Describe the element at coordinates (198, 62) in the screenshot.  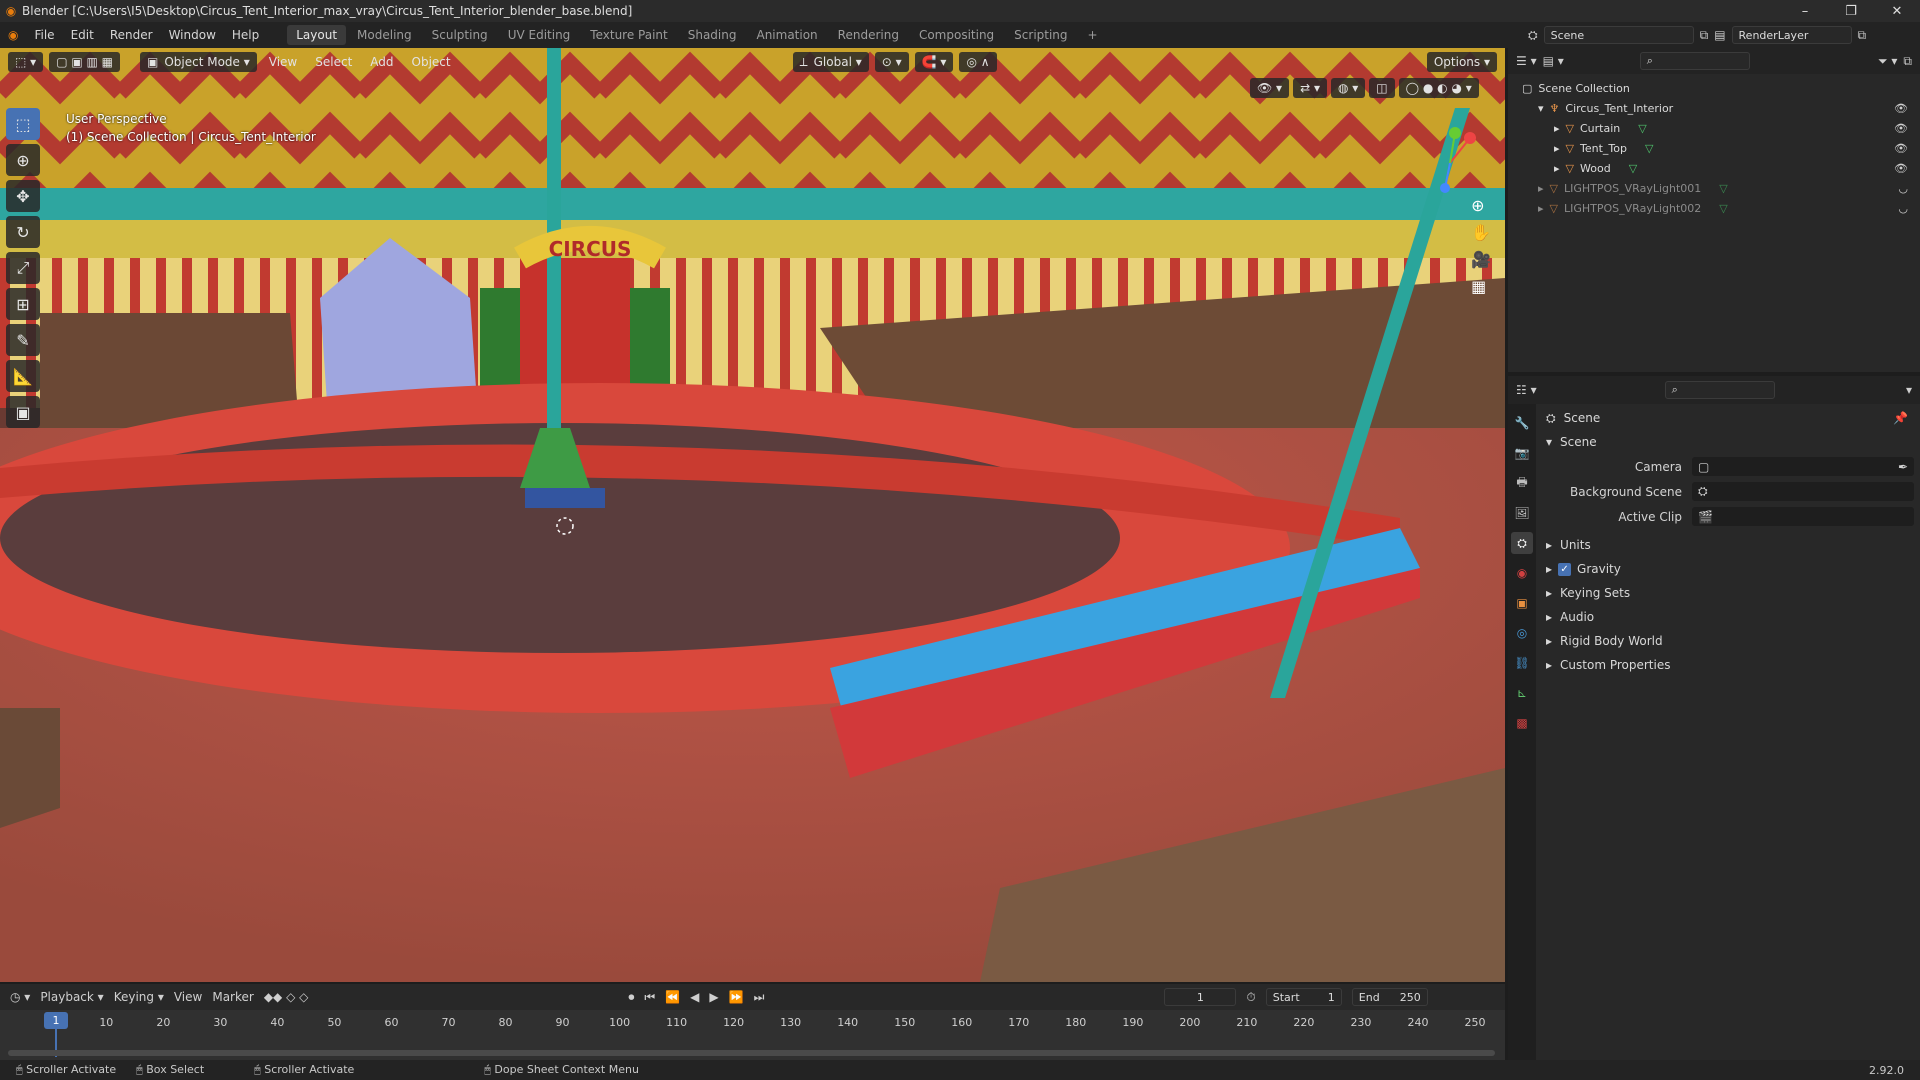
I see `object-mode-dropdown: ▣ Object Mode ▾` at that location.